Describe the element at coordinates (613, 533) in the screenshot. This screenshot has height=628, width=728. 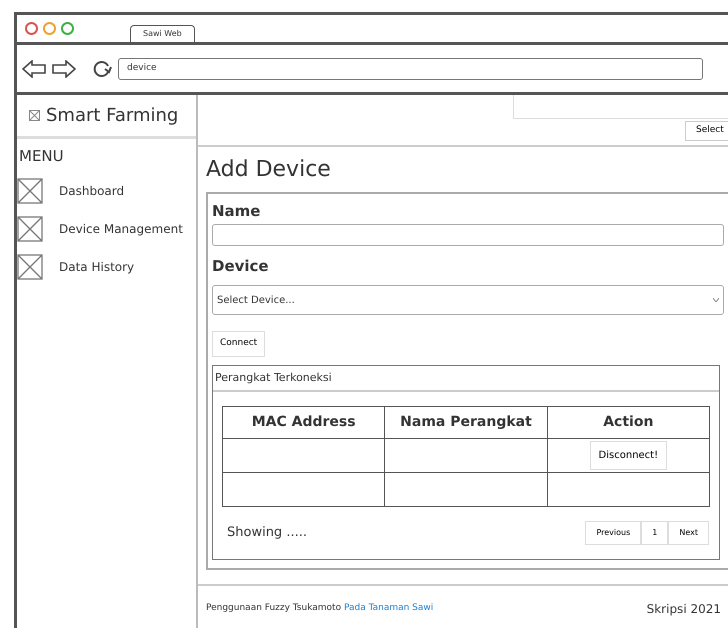
I see `previous-button: Previous` at that location.